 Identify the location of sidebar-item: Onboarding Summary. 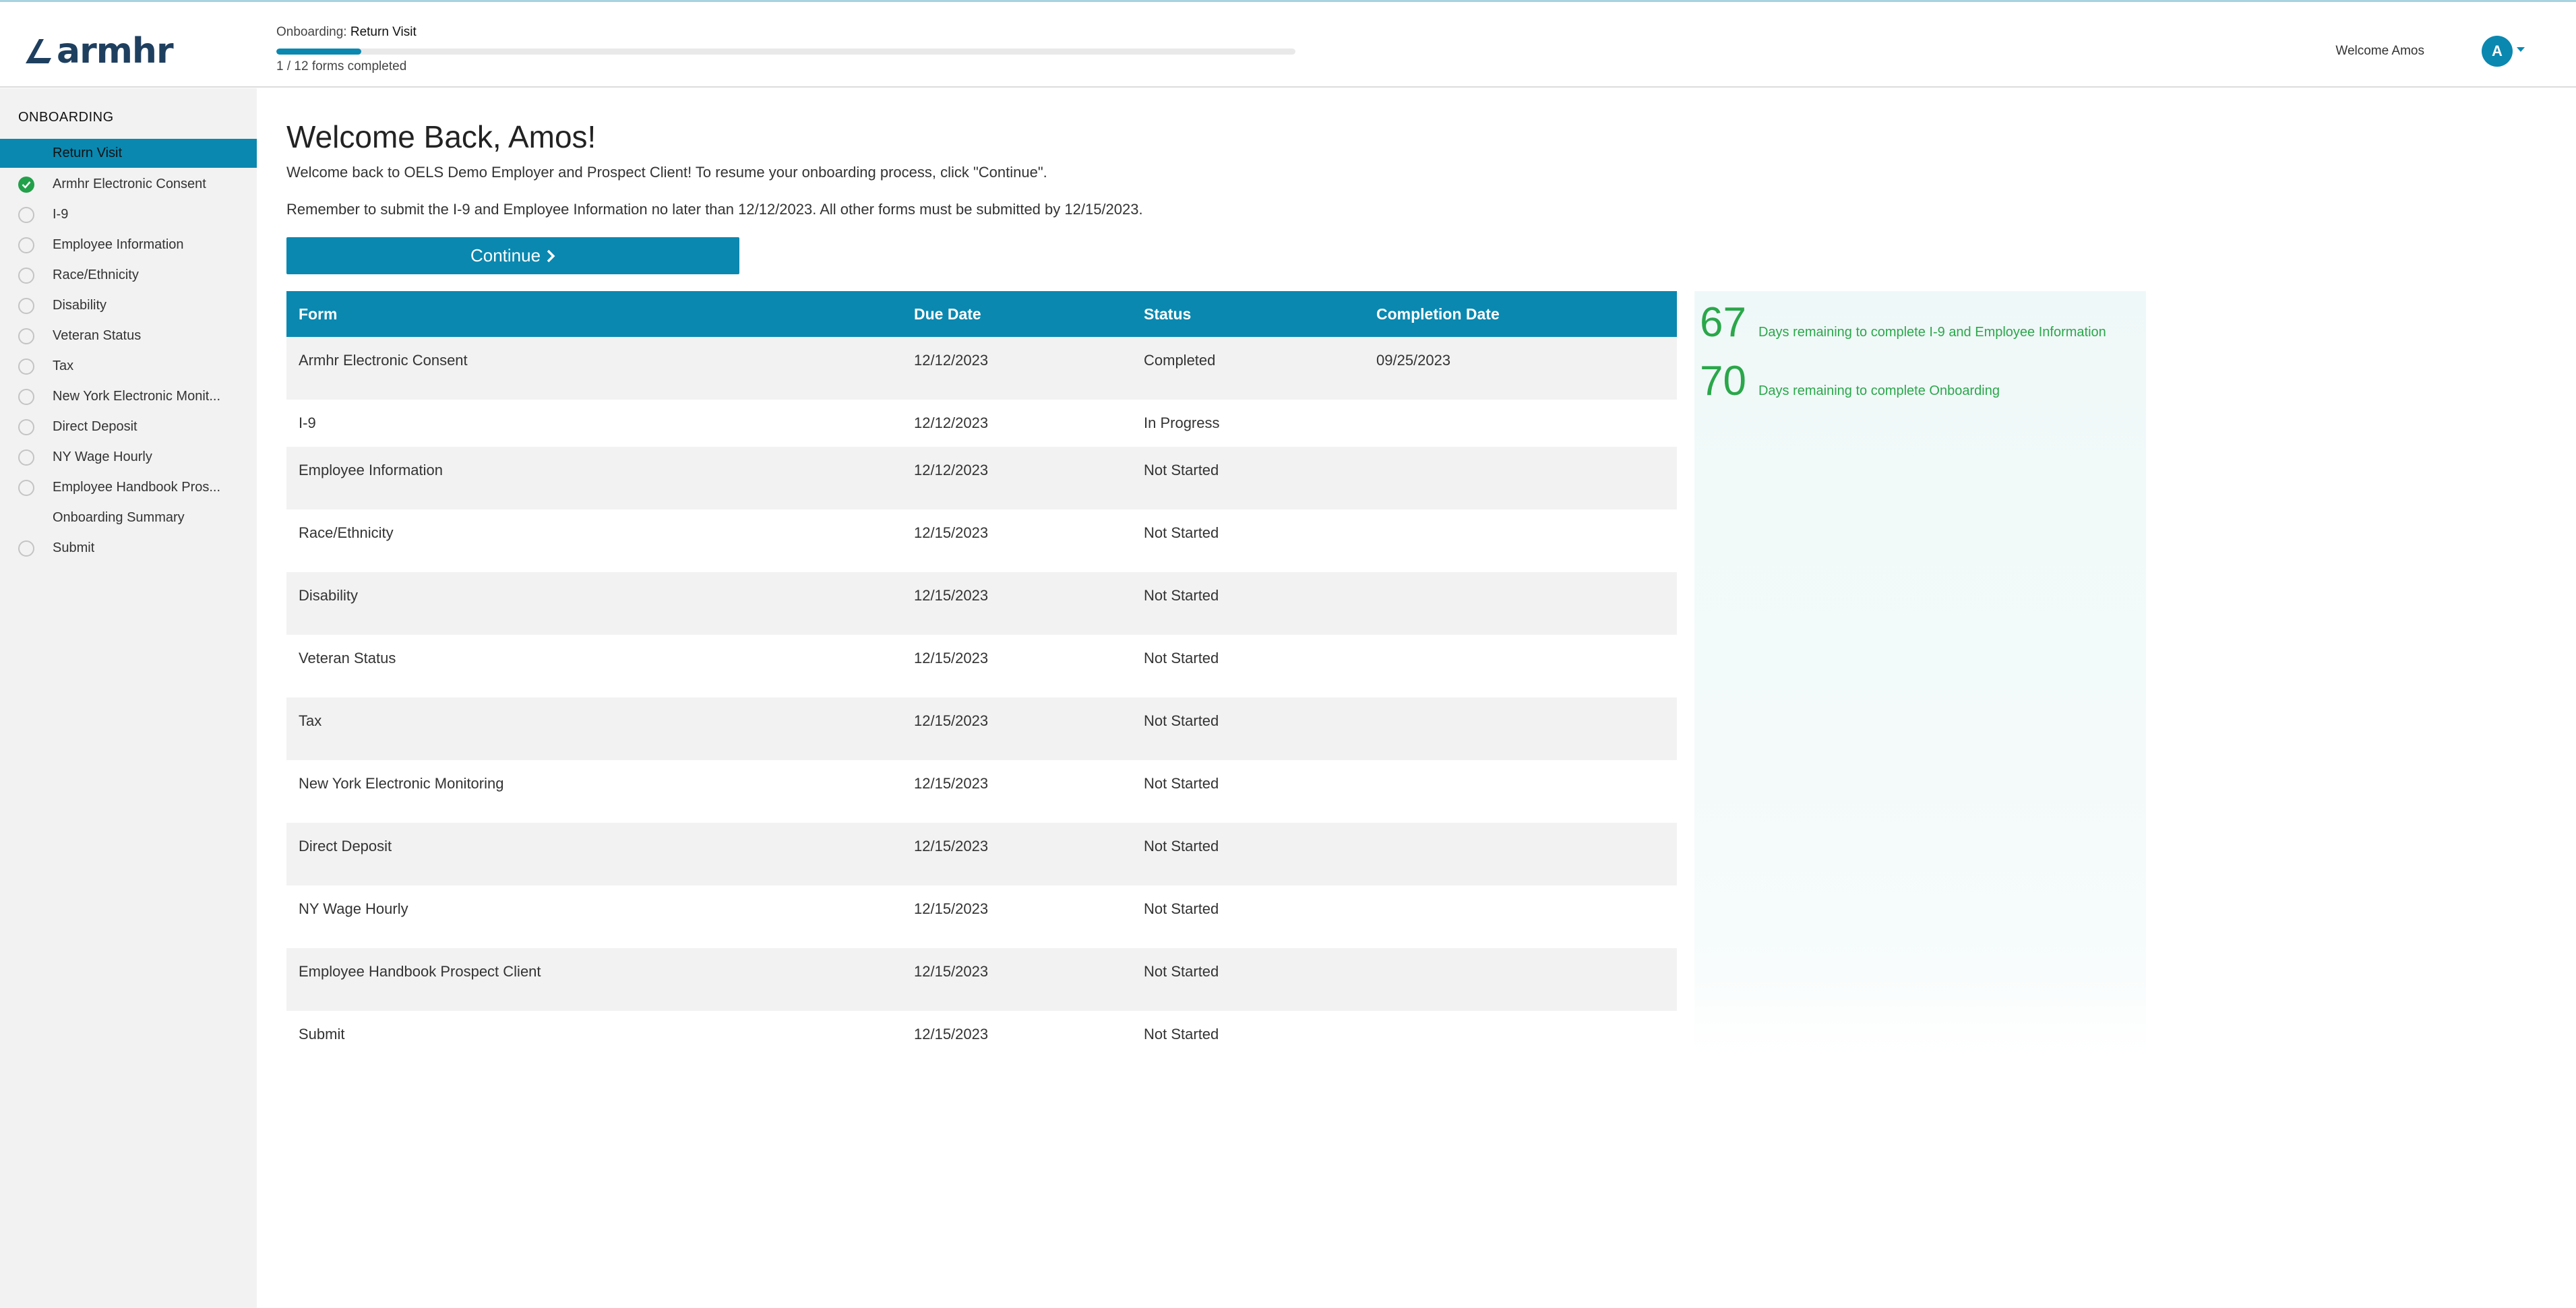
(129, 518).